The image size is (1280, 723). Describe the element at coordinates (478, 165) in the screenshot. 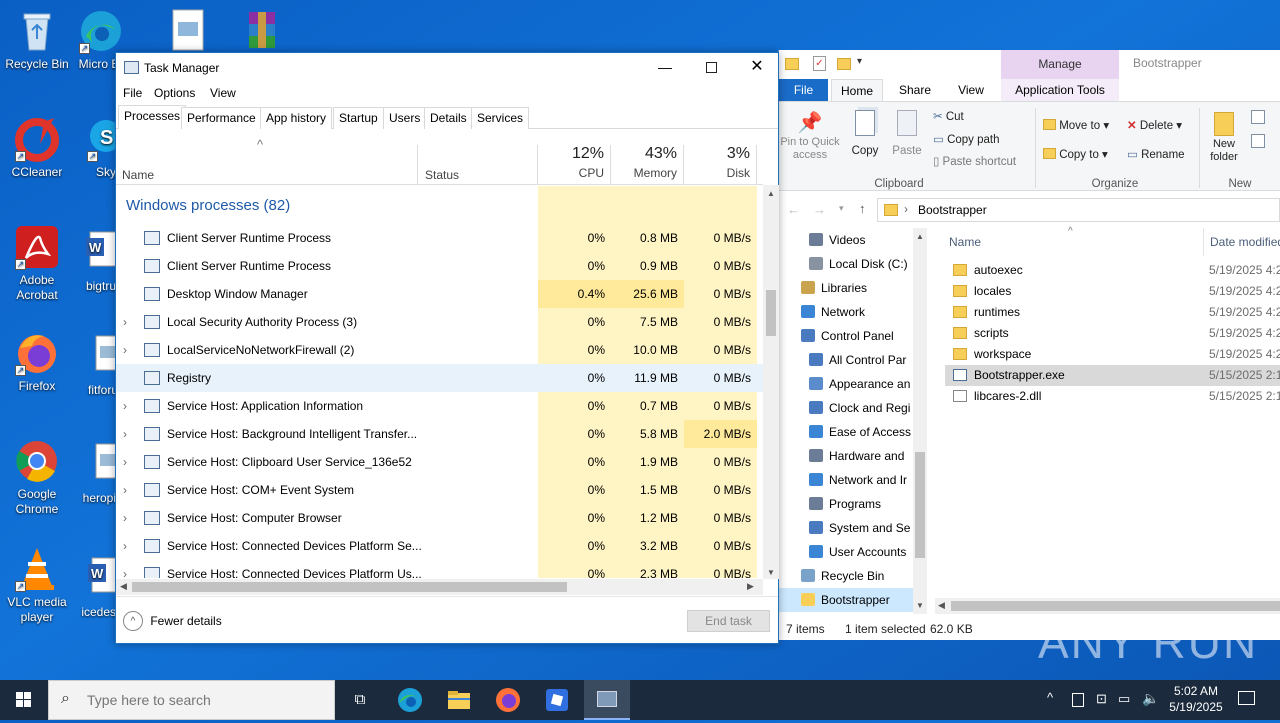

I see `column-header-status: Status` at that location.